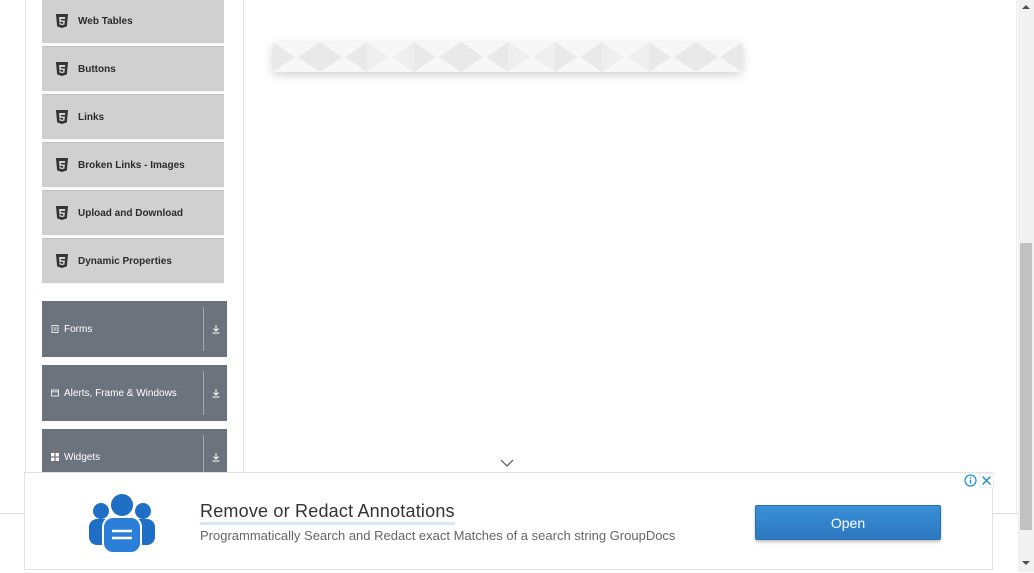 Image resolution: width=1034 pixels, height=573 pixels. Describe the element at coordinates (78, 329) in the screenshot. I see `group-label: Forms` at that location.